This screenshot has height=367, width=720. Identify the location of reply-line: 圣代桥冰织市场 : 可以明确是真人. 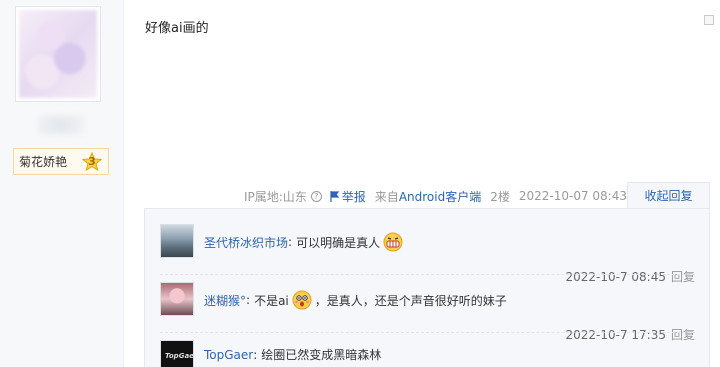
(305, 242).